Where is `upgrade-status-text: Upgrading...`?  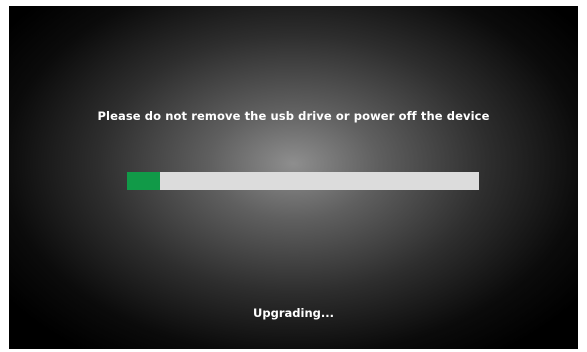 upgrade-status-text: Upgrading... is located at coordinates (293, 313).